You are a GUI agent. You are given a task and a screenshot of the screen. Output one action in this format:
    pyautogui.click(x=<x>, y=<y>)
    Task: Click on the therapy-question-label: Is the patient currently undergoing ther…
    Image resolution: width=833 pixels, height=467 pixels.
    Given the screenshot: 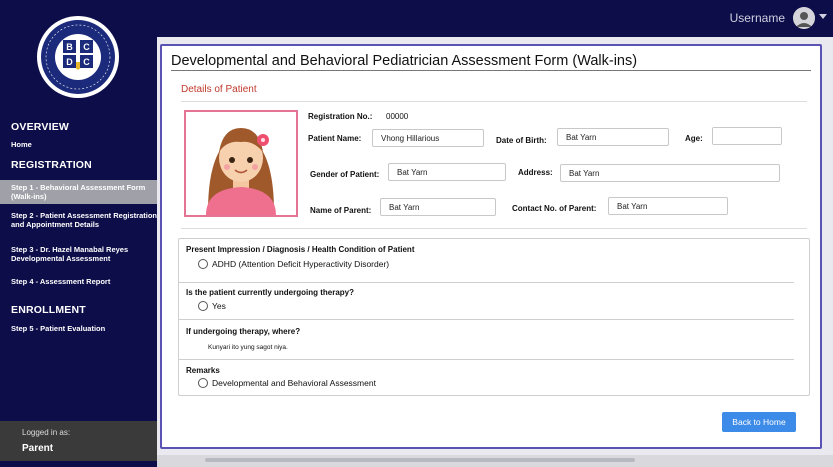 What is the action you would take?
    pyautogui.click(x=270, y=292)
    